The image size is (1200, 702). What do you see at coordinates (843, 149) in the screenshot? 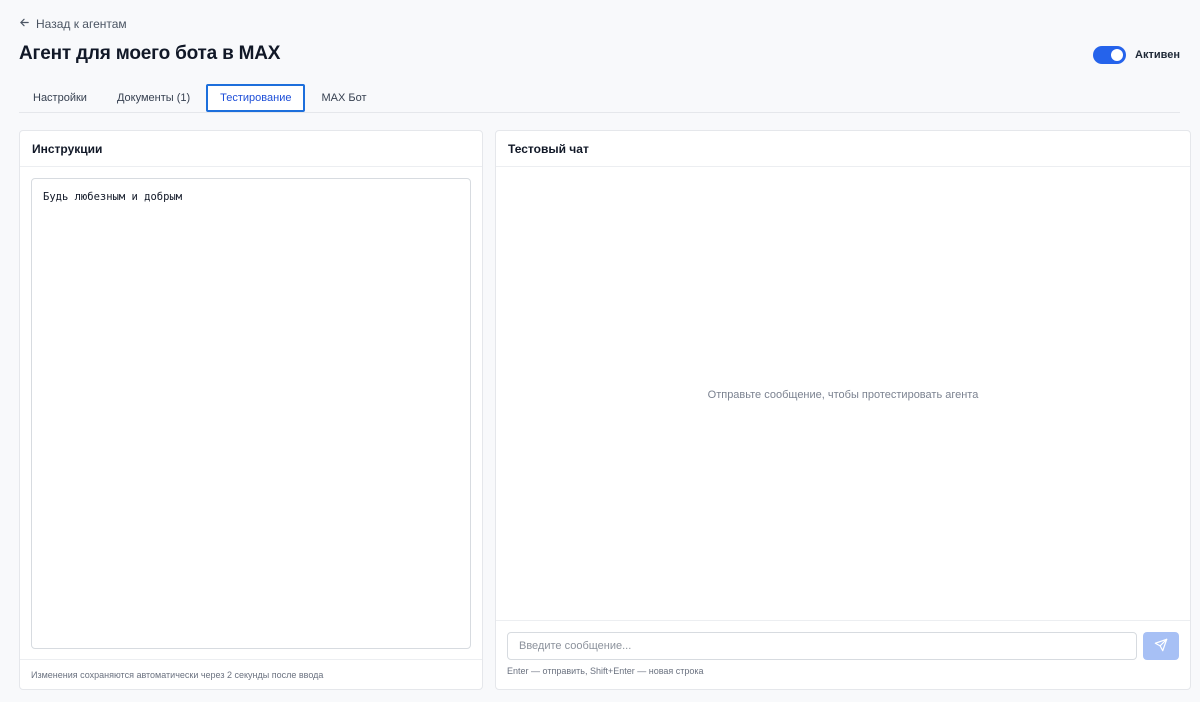
I see `chat-title: Тестовый чат` at bounding box center [843, 149].